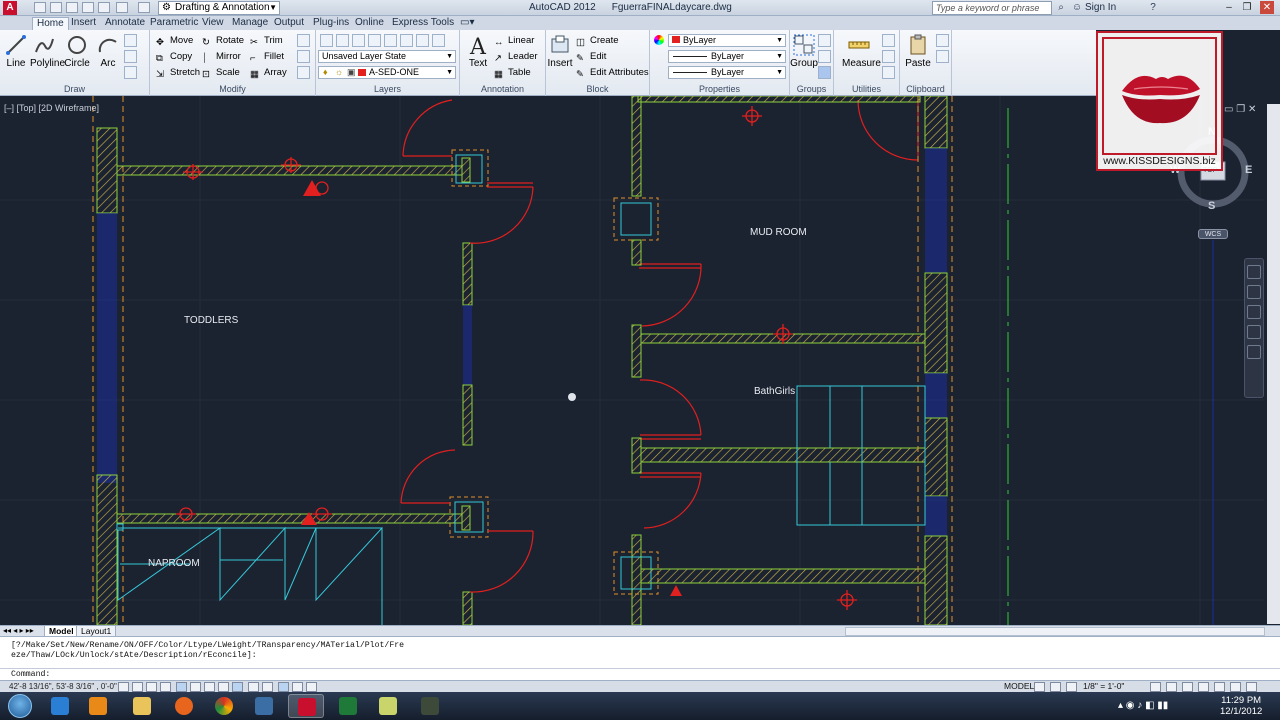  What do you see at coordinates (306, 706) in the screenshot?
I see `taskbar-autocad` at bounding box center [306, 706].